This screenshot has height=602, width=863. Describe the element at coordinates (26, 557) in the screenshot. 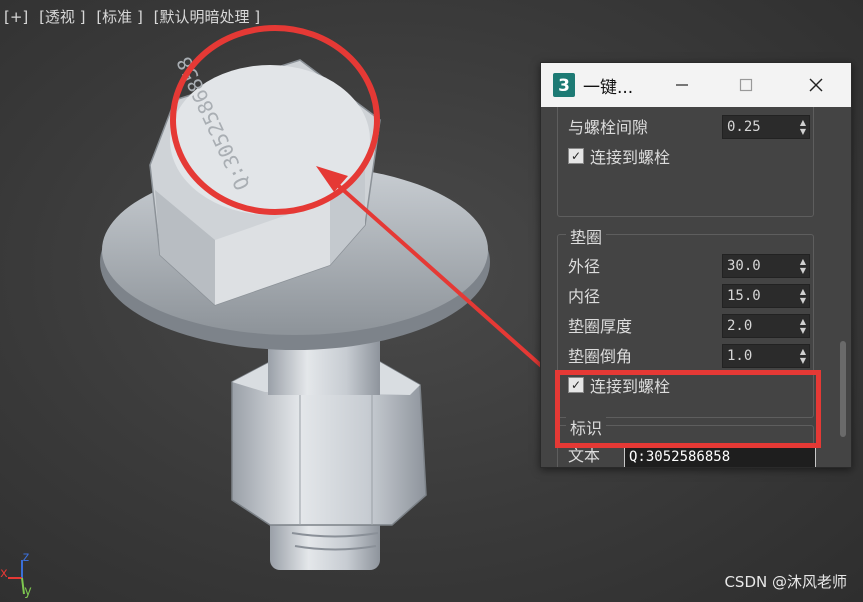

I see `axis-z-label: z` at that location.